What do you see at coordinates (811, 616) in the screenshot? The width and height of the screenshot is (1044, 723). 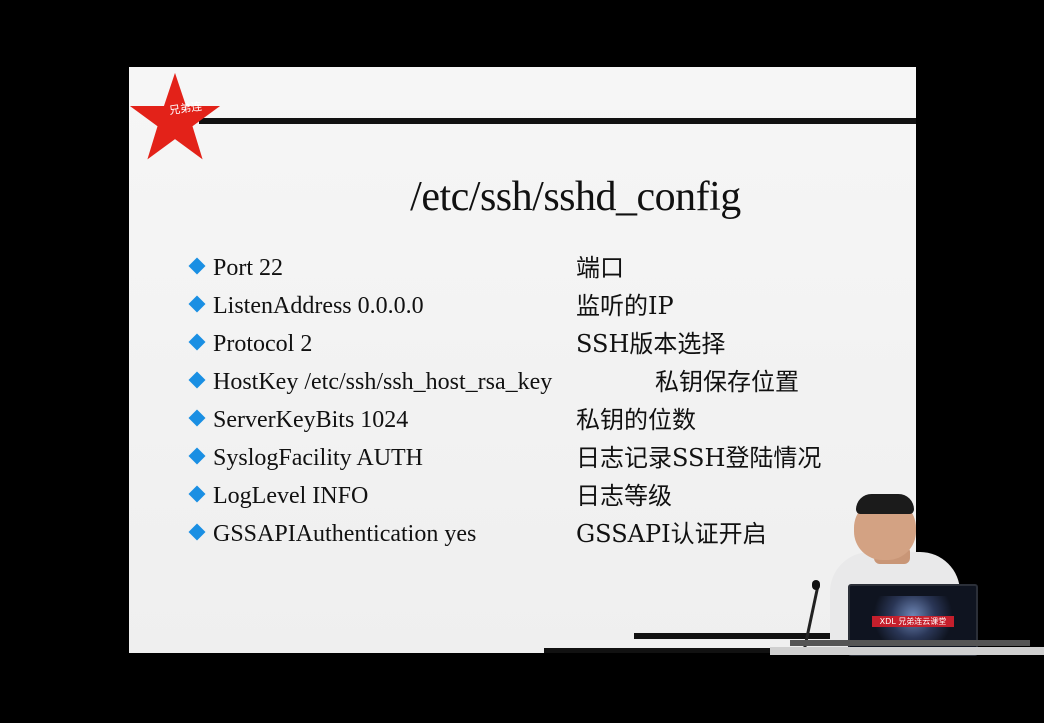 I see `microphone-icon` at bounding box center [811, 616].